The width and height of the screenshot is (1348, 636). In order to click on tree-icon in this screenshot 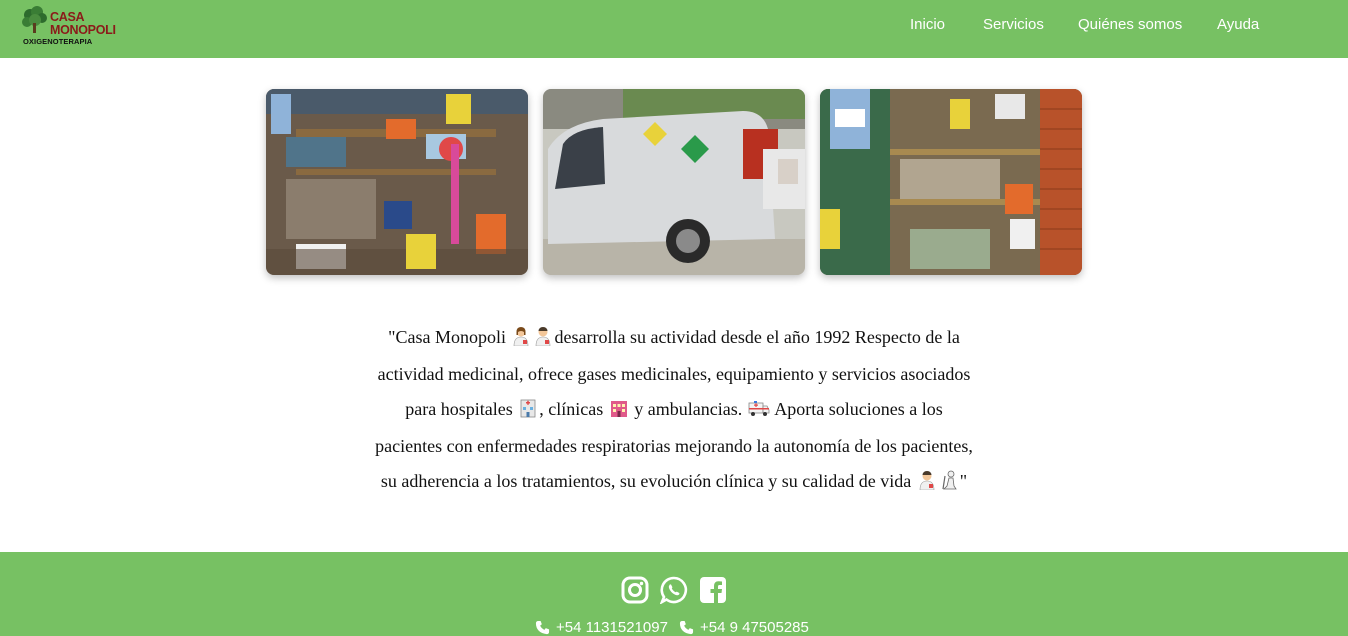, I will do `click(34, 19)`.